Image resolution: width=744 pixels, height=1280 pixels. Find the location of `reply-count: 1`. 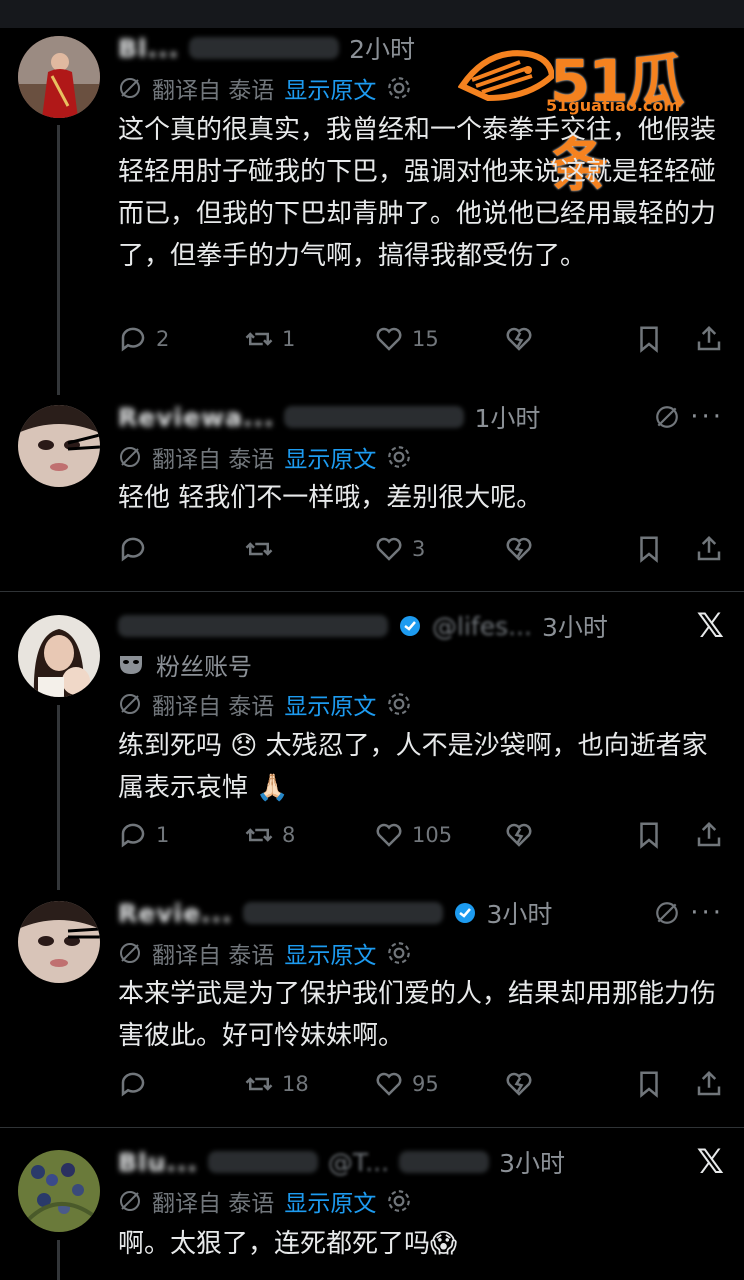

reply-count: 1 is located at coordinates (163, 835).